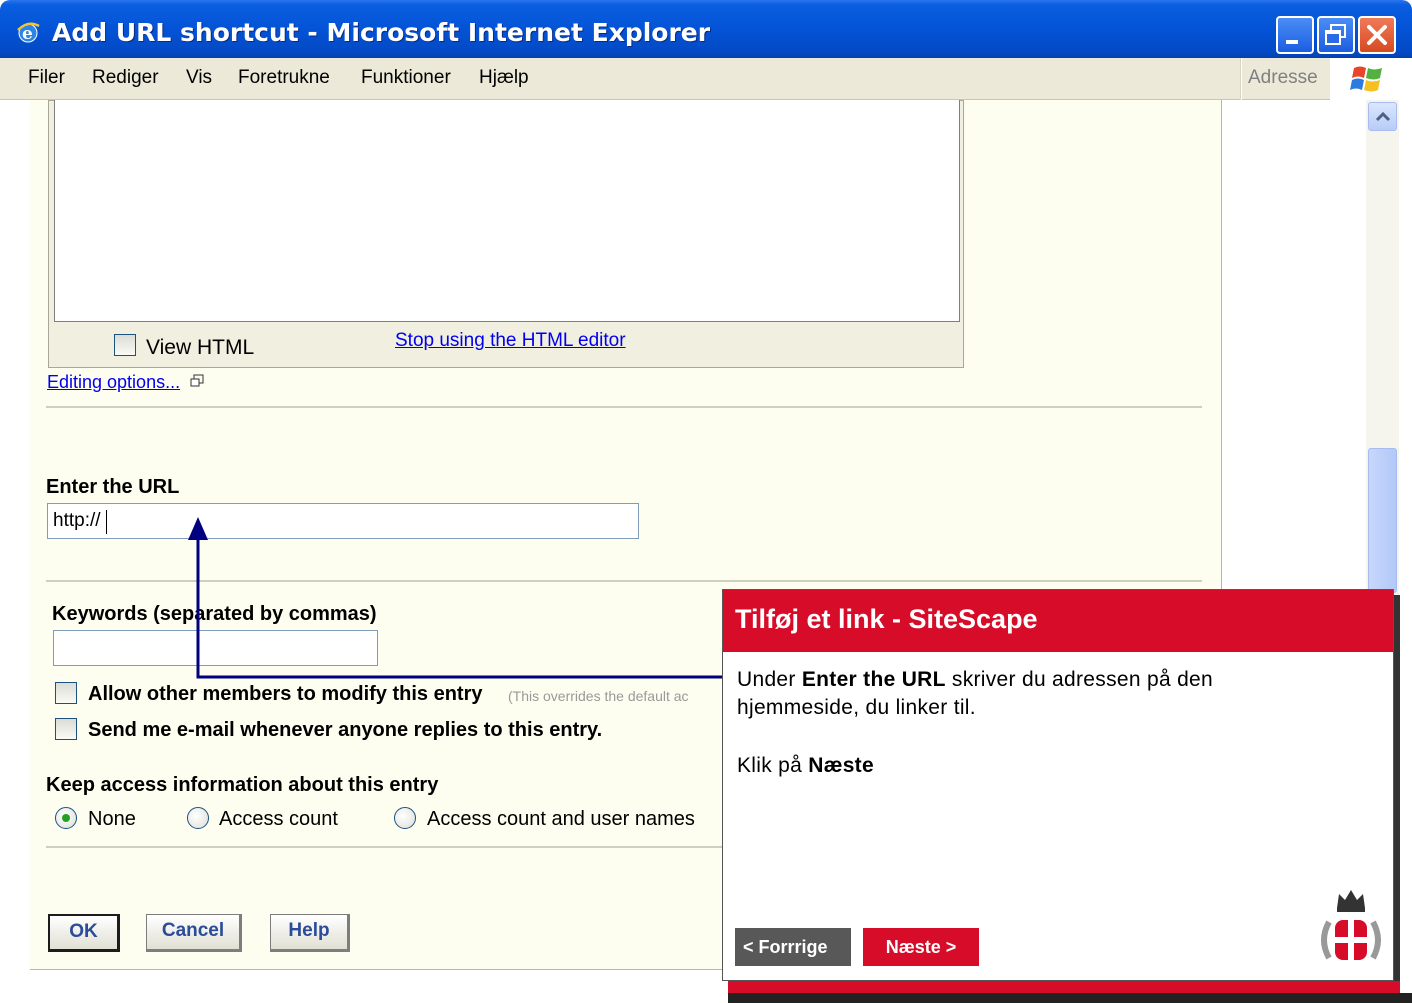  What do you see at coordinates (1064, 987) in the screenshot?
I see `popup-bottom-bar` at bounding box center [1064, 987].